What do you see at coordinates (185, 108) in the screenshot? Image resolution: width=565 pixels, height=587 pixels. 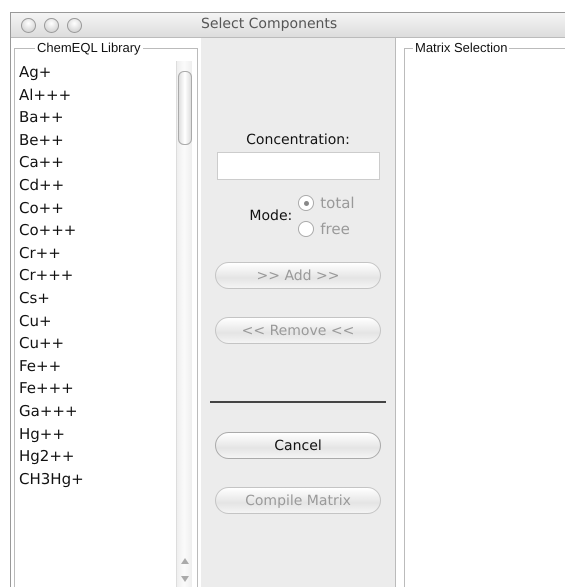 I see `scroll-thumb` at bounding box center [185, 108].